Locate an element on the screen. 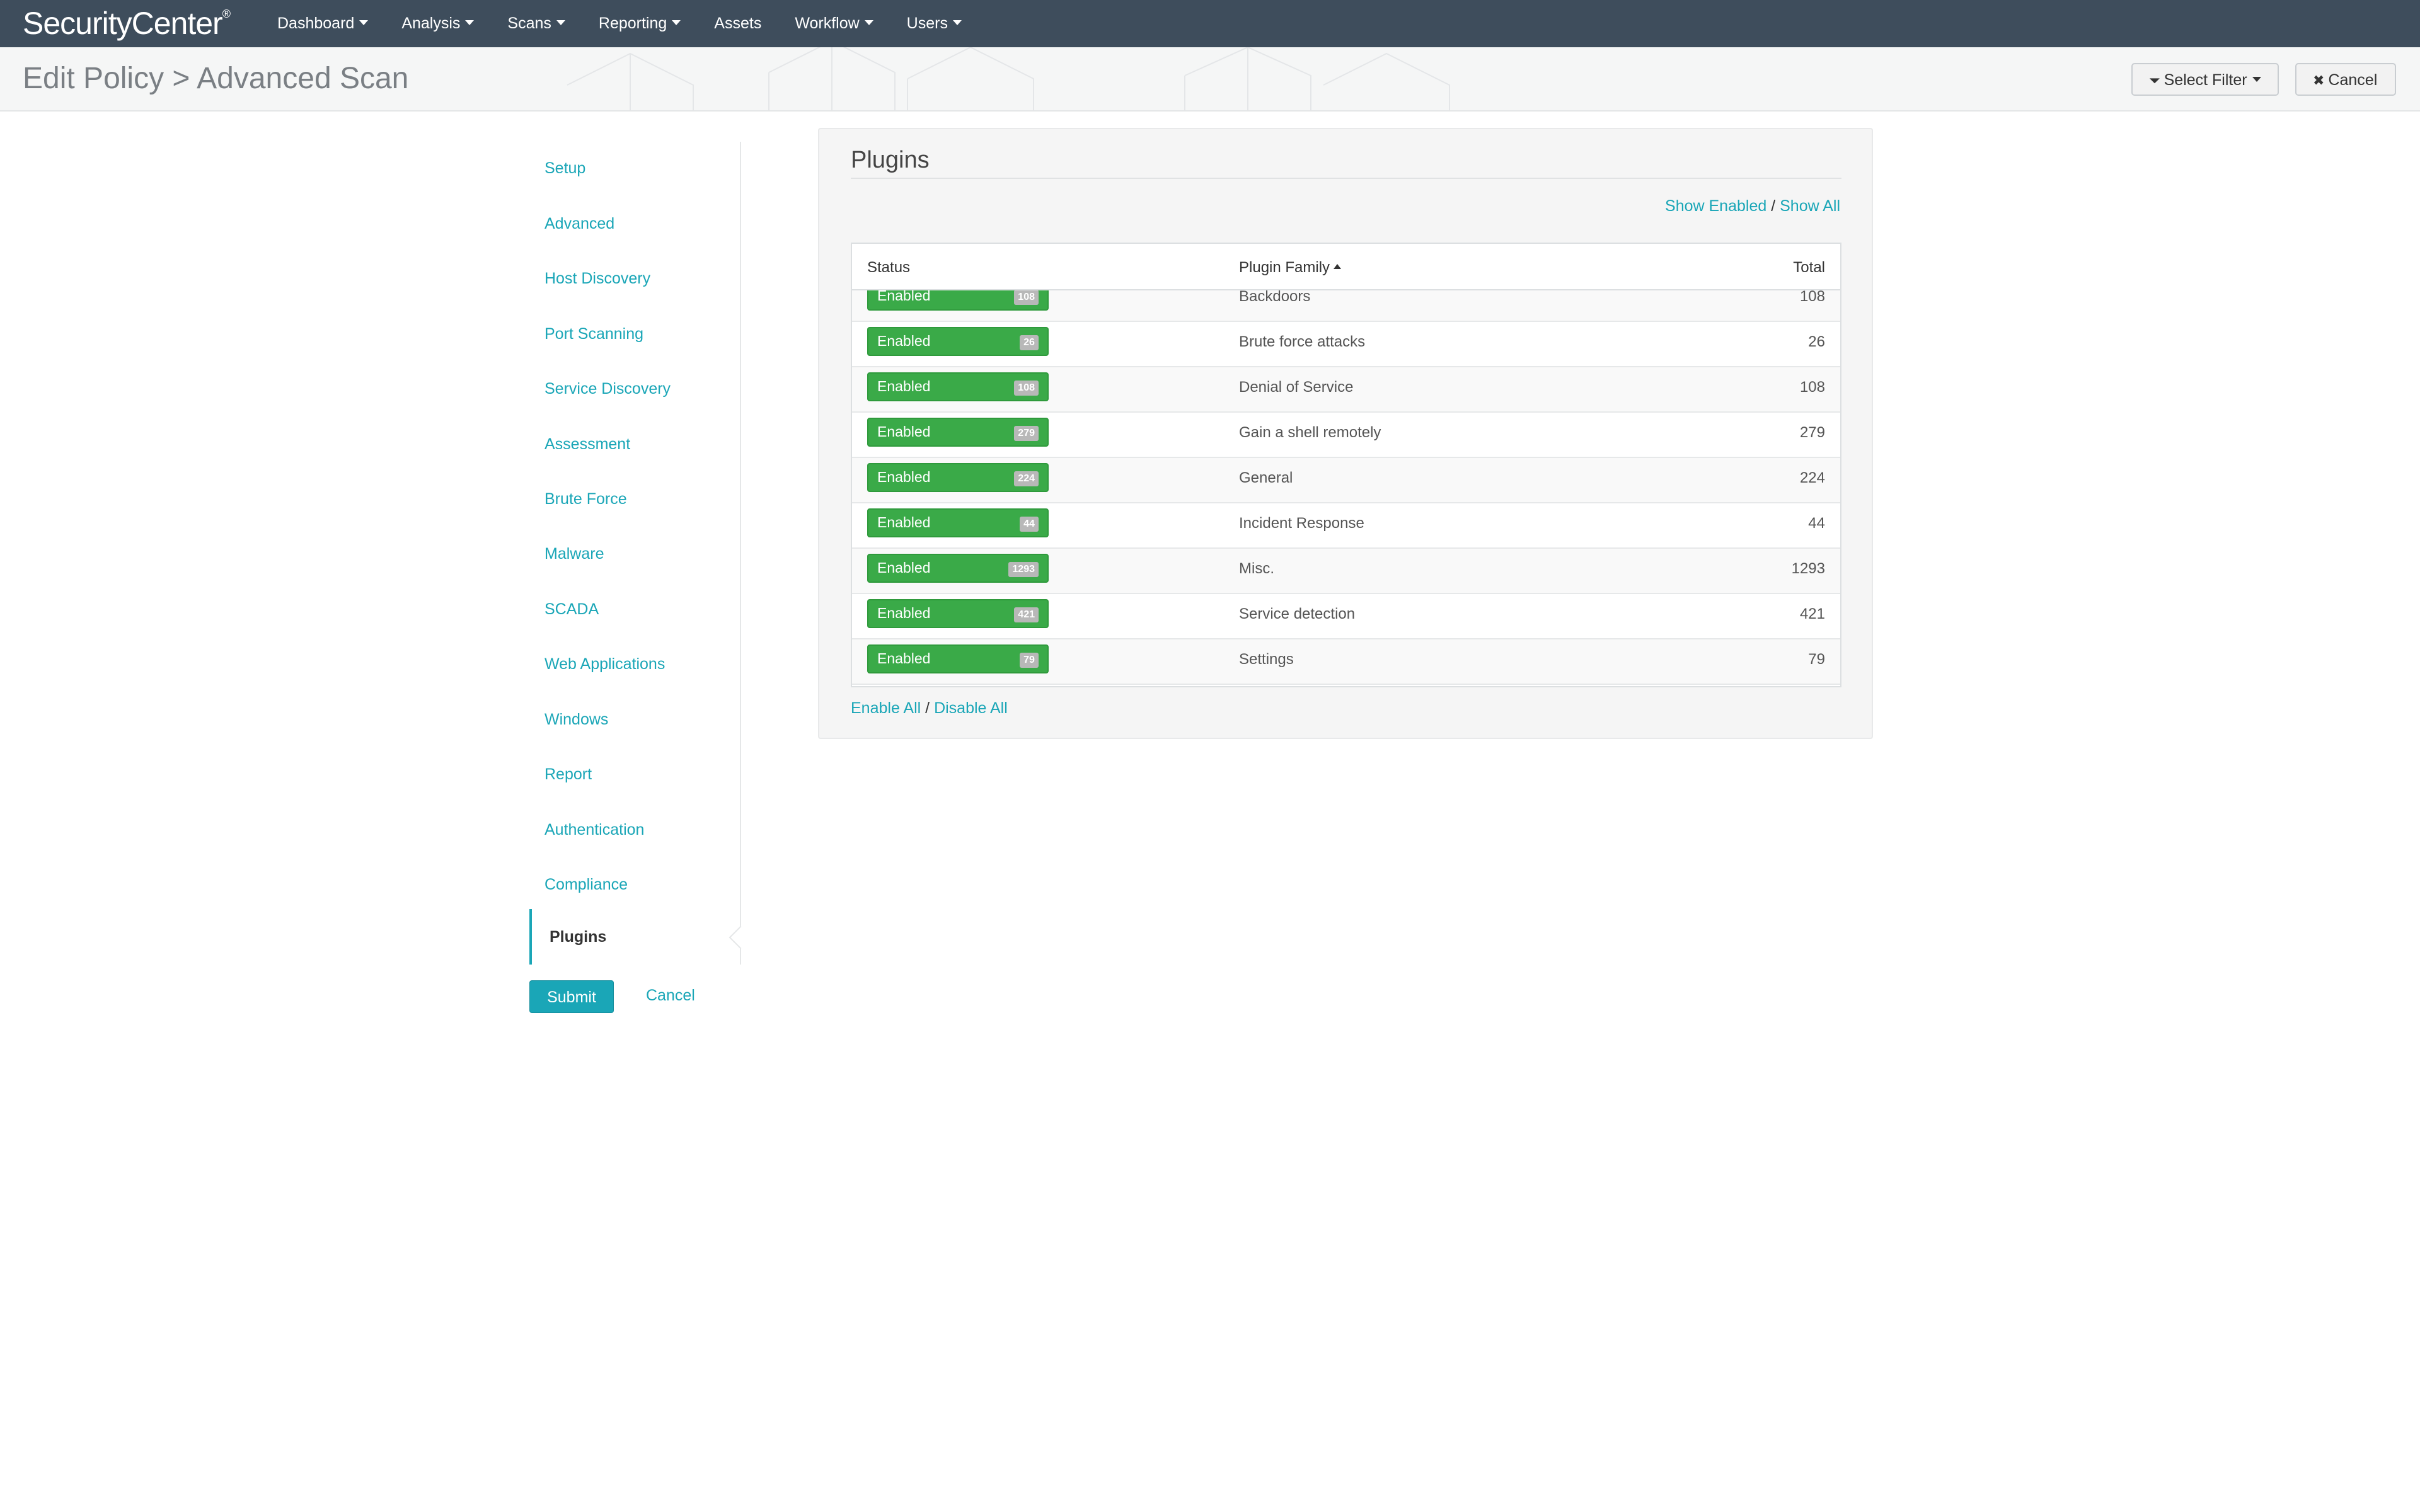  brand-name: SecurityCenter is located at coordinates (123, 23).